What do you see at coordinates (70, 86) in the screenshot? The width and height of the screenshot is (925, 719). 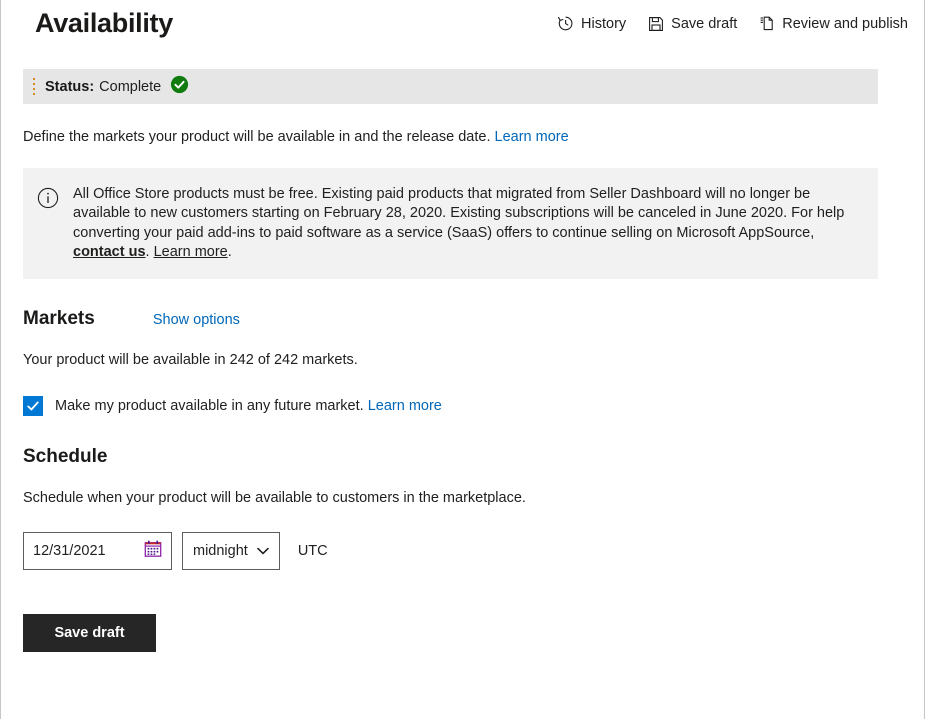 I see `status-label: Status:` at bounding box center [70, 86].